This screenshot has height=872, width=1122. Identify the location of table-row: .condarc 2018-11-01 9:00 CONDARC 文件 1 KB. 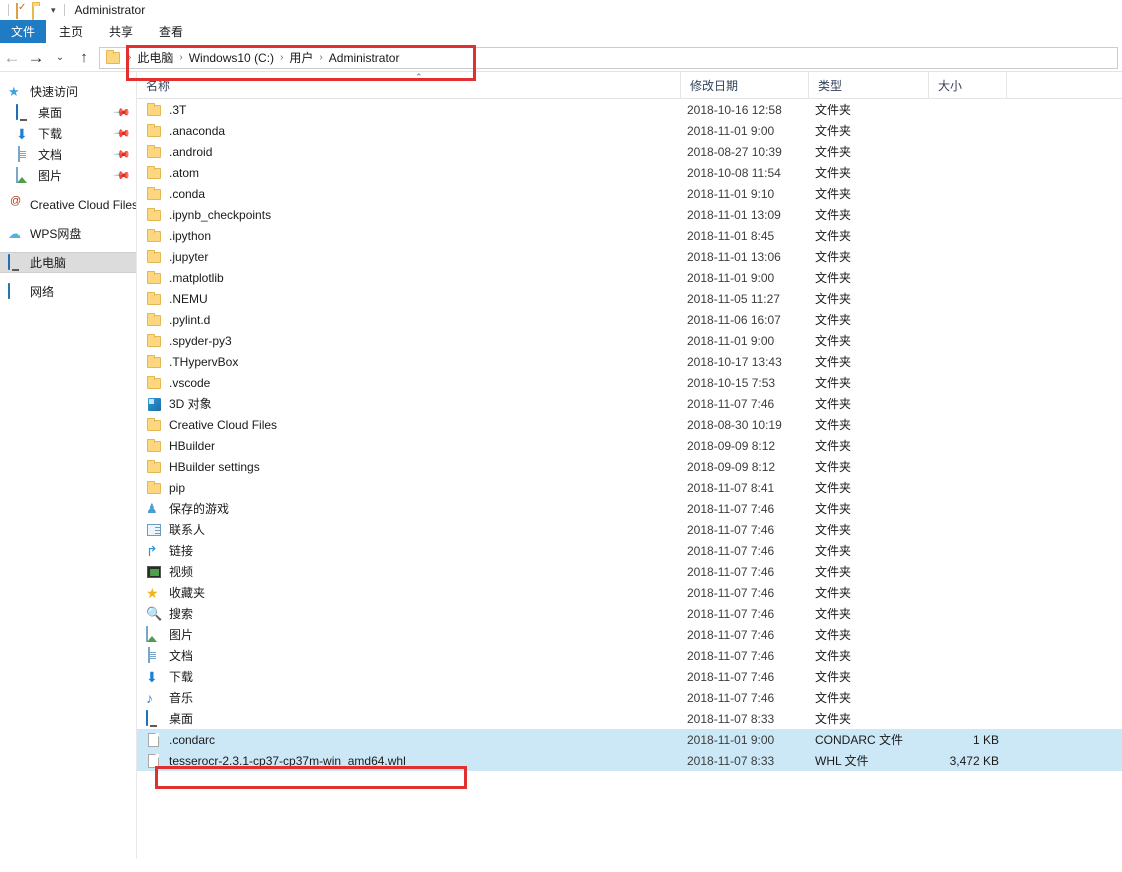
(629, 739).